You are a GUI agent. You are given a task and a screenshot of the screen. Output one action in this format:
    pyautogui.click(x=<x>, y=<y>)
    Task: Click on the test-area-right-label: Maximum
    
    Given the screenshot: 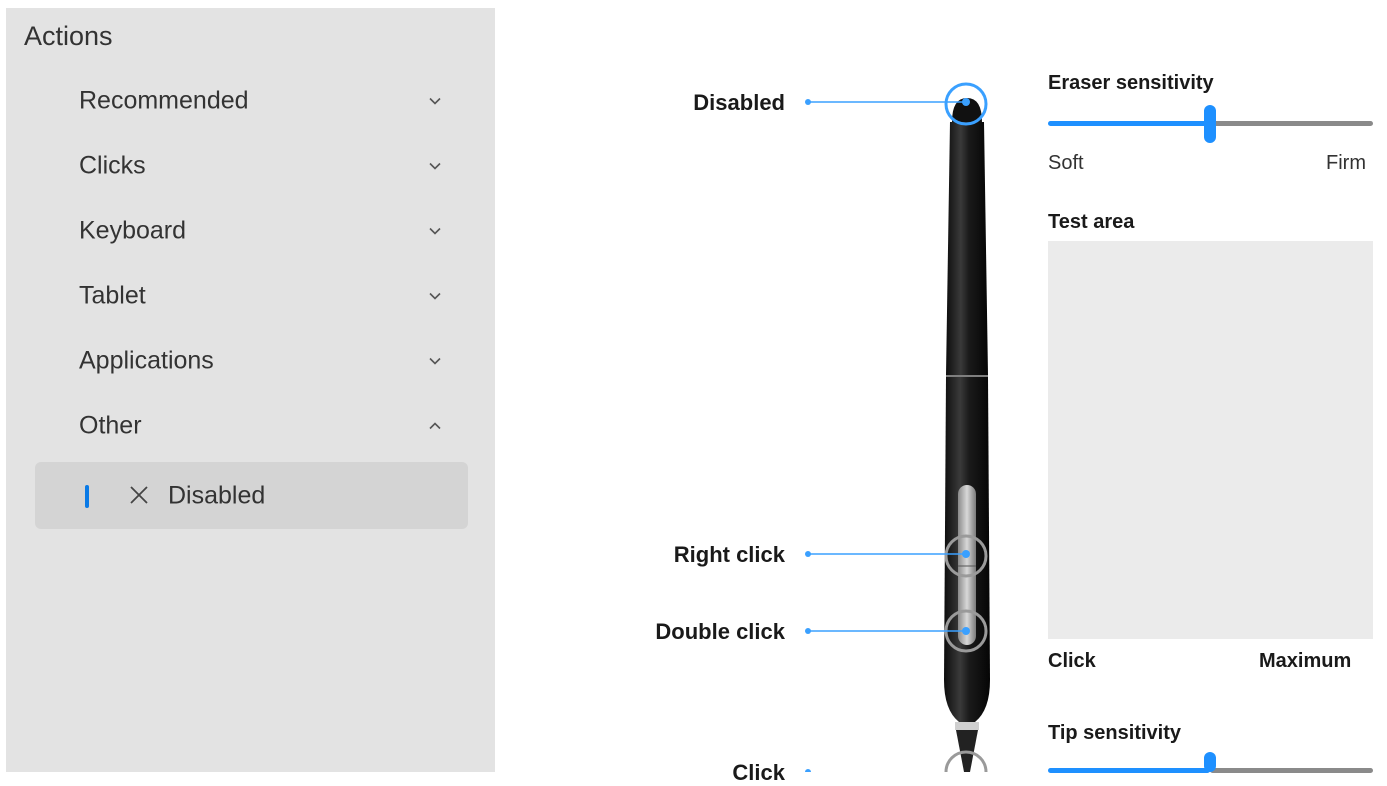 What is the action you would take?
    pyautogui.click(x=1305, y=661)
    